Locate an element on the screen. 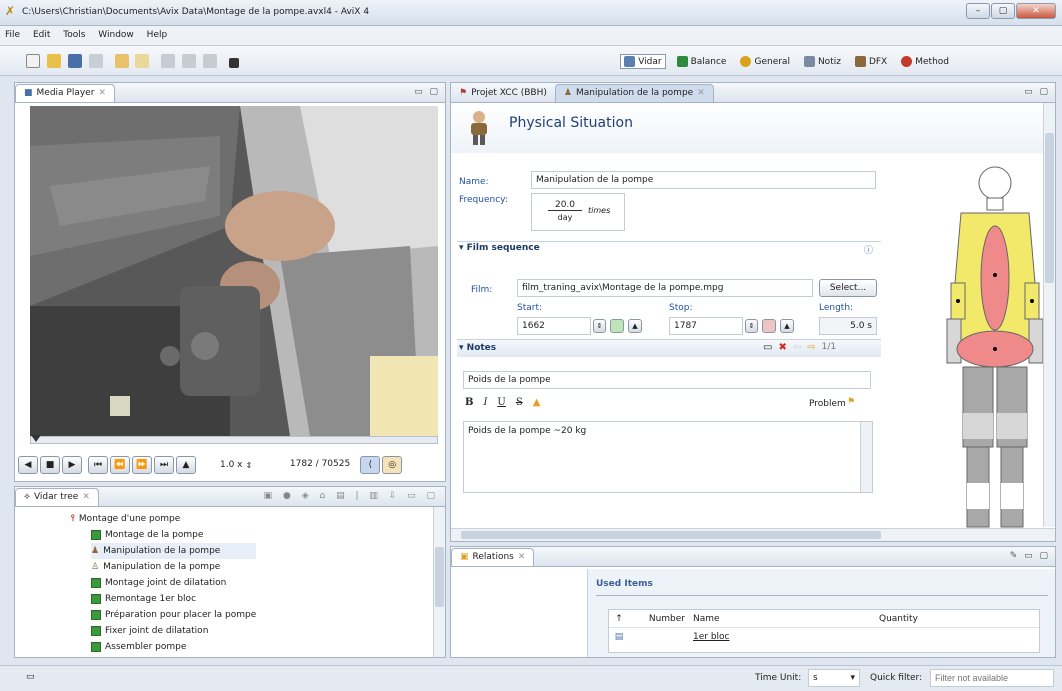 The width and height of the screenshot is (1062, 691). freq-unit: times is located at coordinates (599, 210).